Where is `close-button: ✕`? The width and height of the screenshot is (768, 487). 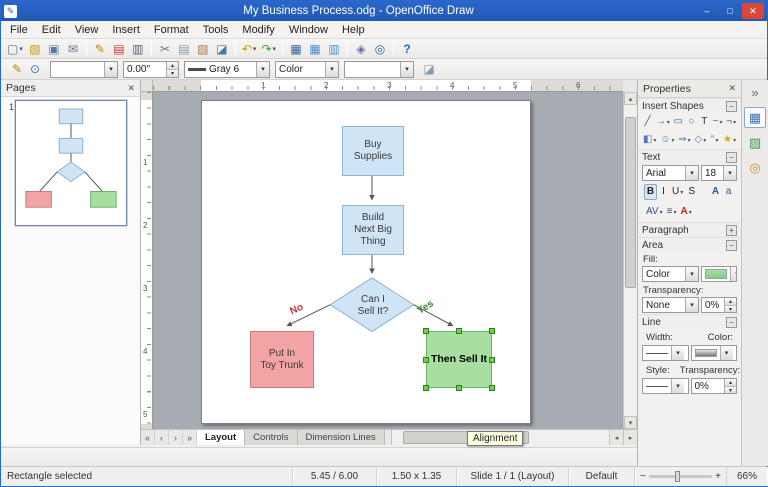 close-button: ✕ is located at coordinates (753, 11).